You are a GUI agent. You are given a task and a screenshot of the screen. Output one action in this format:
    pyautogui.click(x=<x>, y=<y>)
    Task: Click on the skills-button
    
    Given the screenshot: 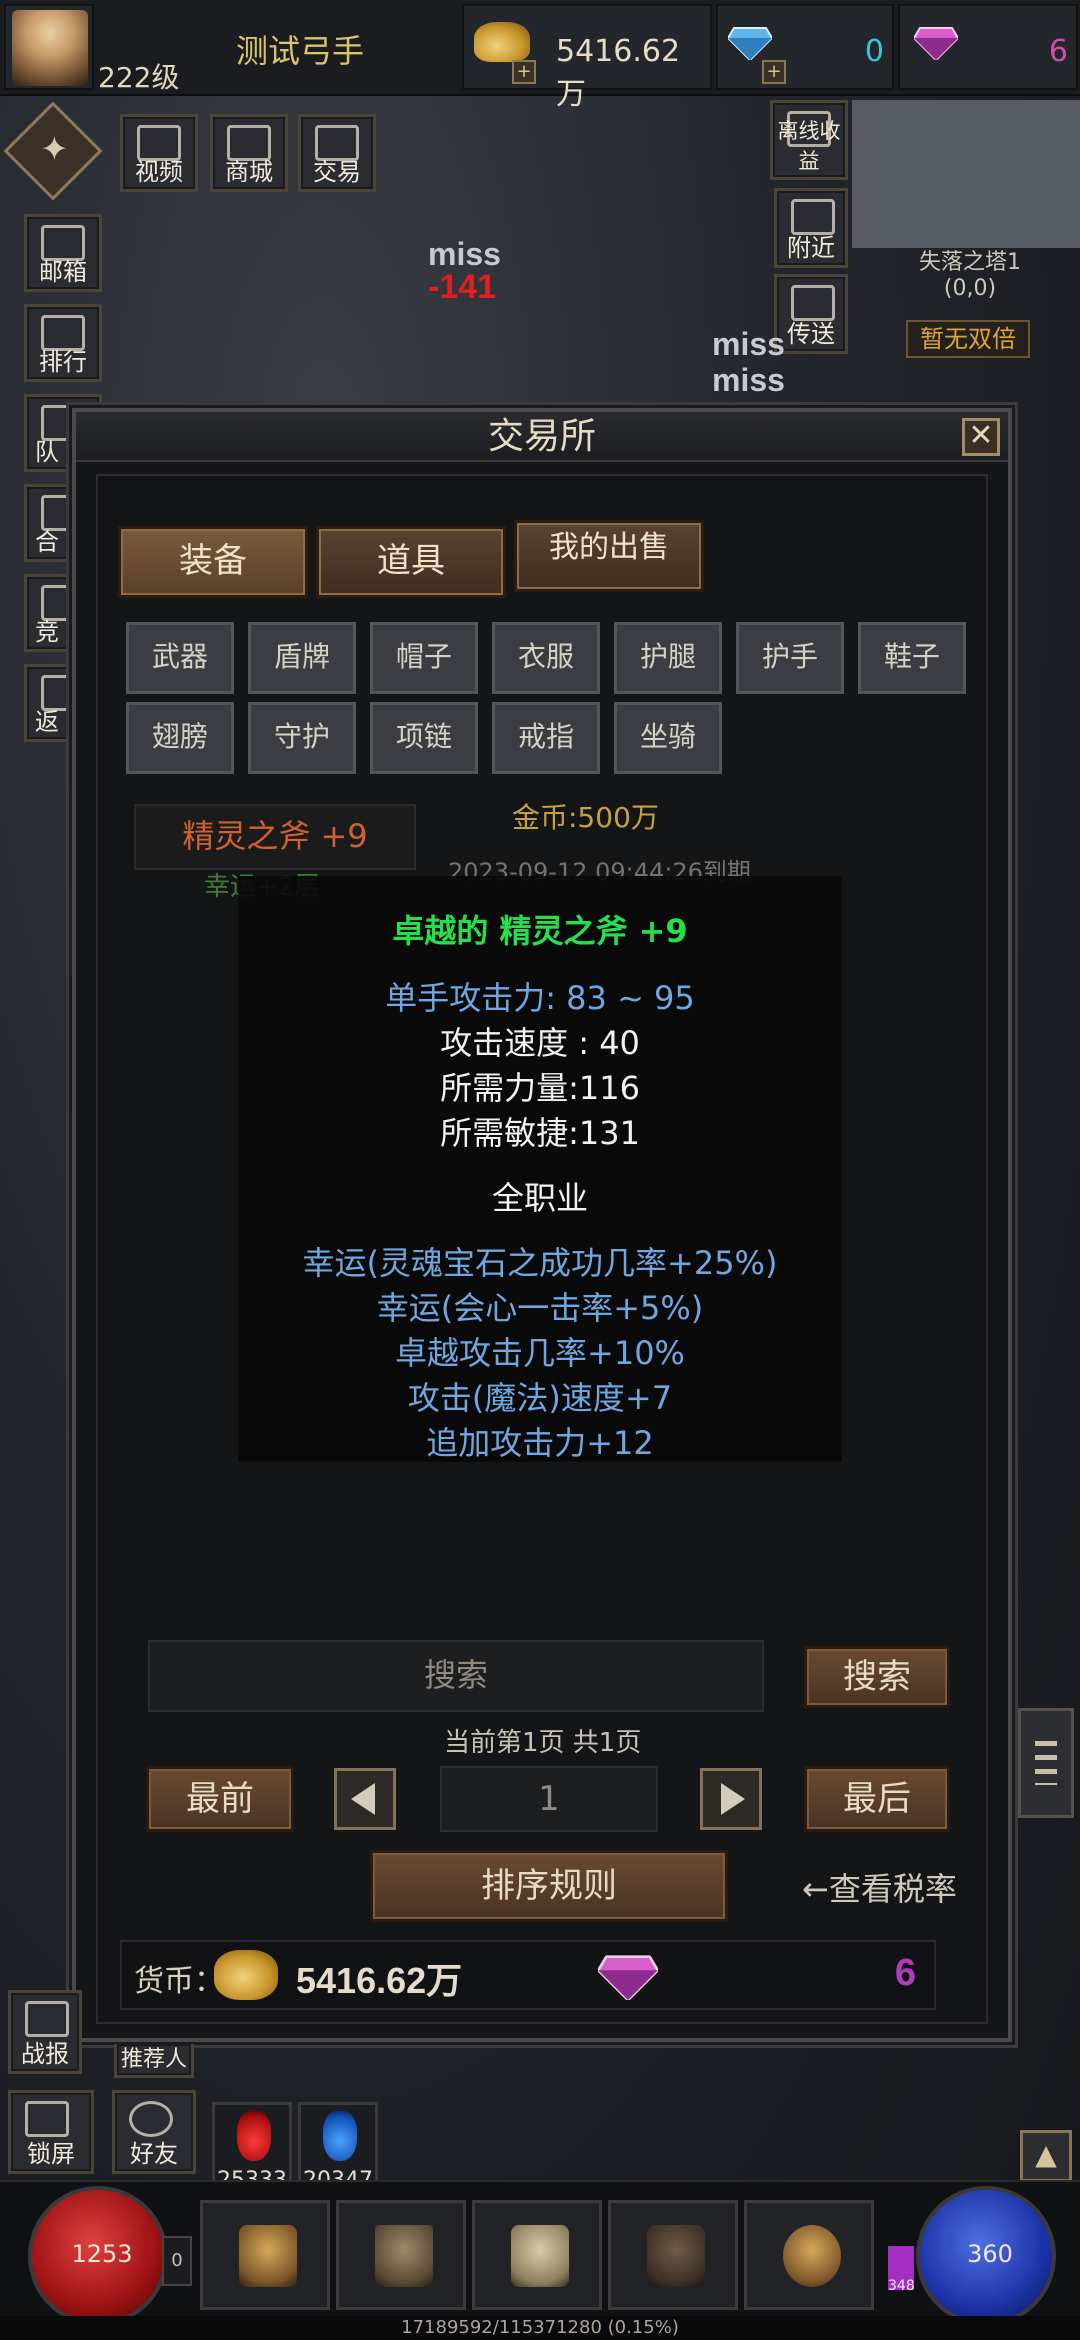 What is the action you would take?
    pyautogui.click(x=673, y=2255)
    